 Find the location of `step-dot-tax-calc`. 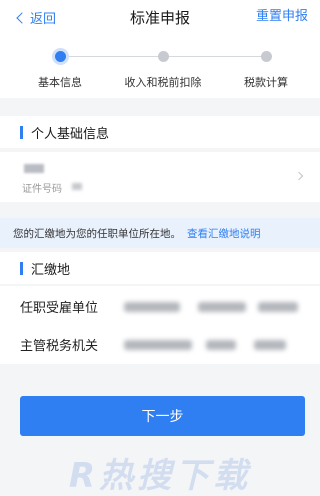

step-dot-tax-calc is located at coordinates (266, 56).